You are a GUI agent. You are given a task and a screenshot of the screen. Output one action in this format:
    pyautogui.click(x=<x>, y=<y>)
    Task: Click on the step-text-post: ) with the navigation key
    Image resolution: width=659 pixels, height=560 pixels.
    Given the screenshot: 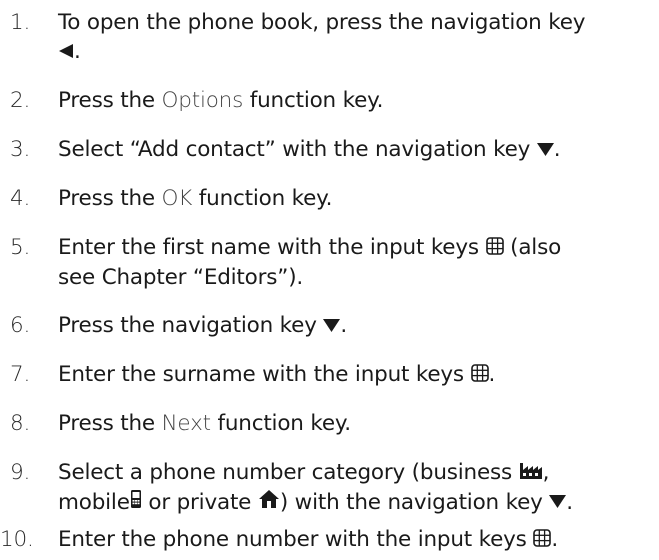 What is the action you would take?
    pyautogui.click(x=414, y=502)
    